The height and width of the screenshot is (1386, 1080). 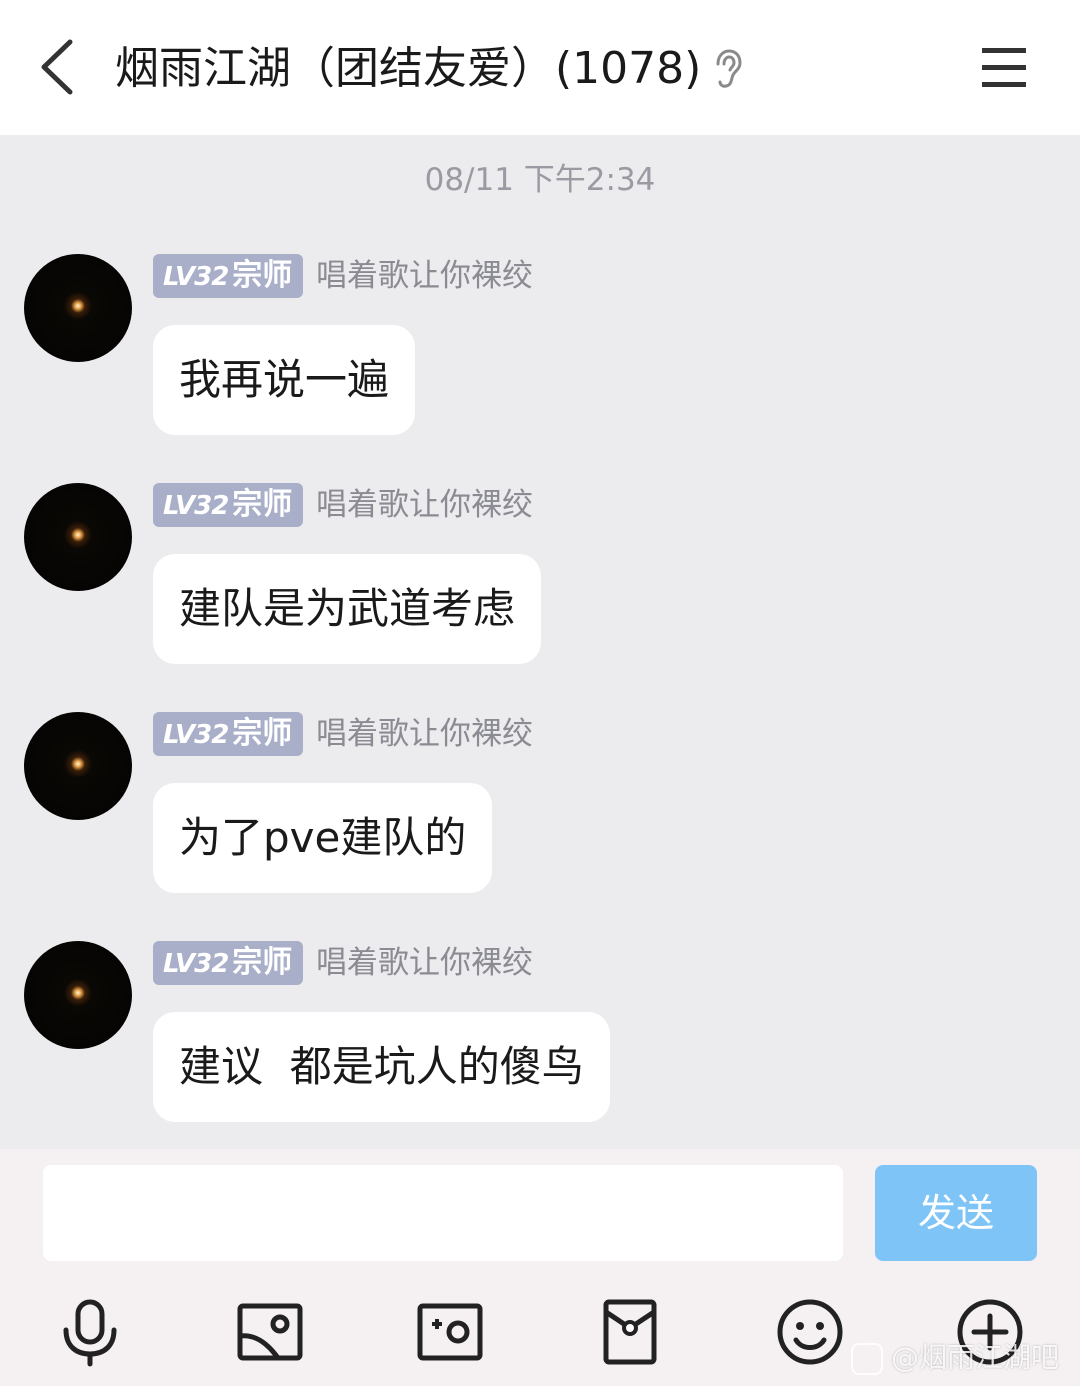 I want to click on message-input, so click(x=443, y=1213).